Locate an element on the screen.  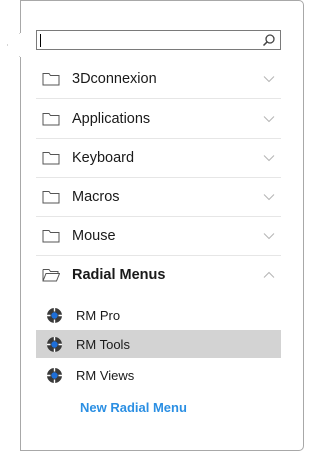
folder-label: Macros is located at coordinates (96, 197).